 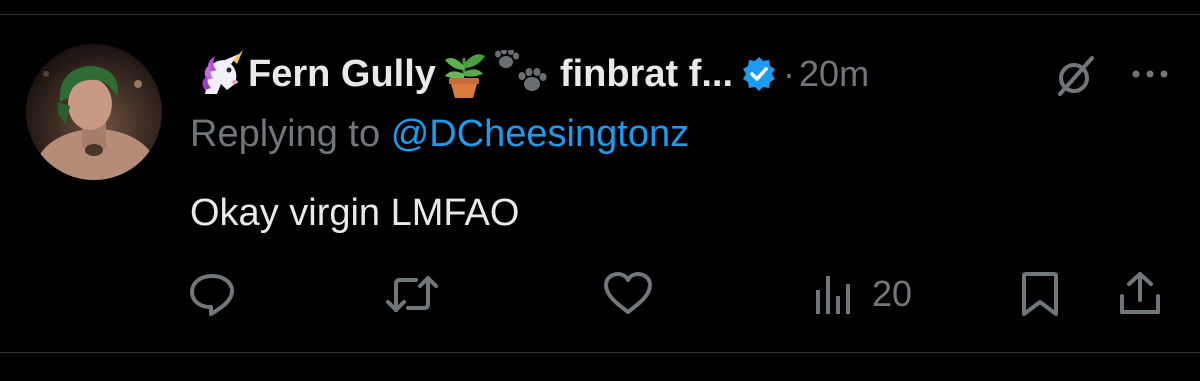 I want to click on bookmark-button, so click(x=1040, y=294).